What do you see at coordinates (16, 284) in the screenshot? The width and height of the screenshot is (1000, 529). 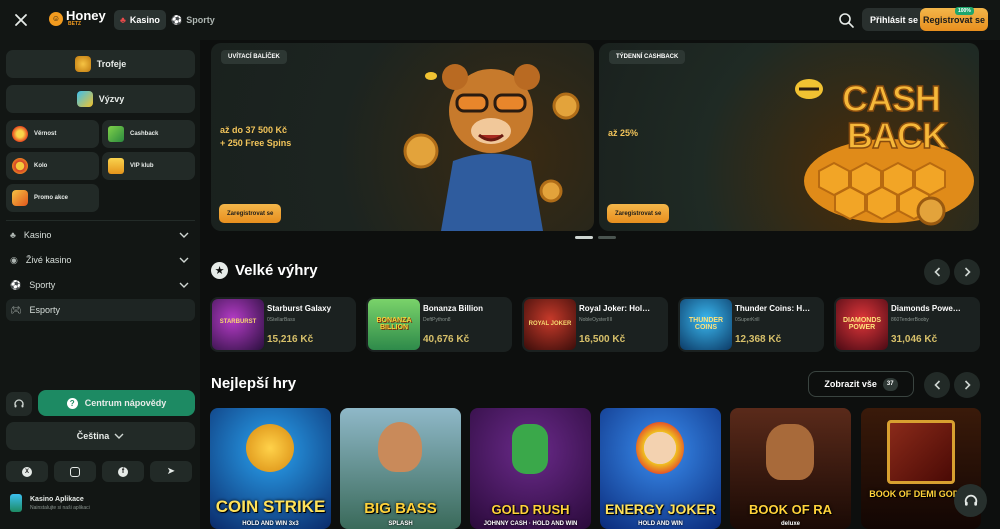 I see `ball-icon: ⚽` at bounding box center [16, 284].